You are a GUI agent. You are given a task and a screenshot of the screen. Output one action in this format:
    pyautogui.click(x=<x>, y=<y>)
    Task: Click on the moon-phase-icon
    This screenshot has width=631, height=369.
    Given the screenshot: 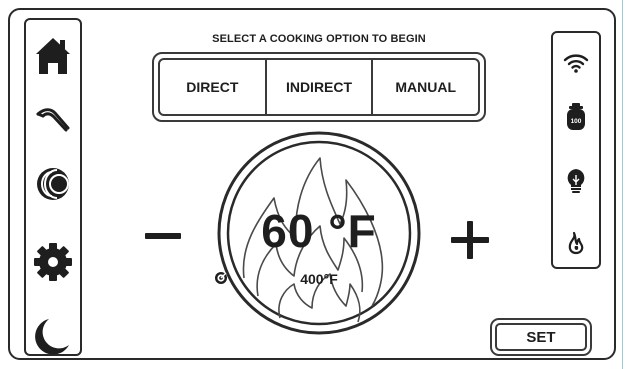 What is the action you would take?
    pyautogui.click(x=53, y=184)
    